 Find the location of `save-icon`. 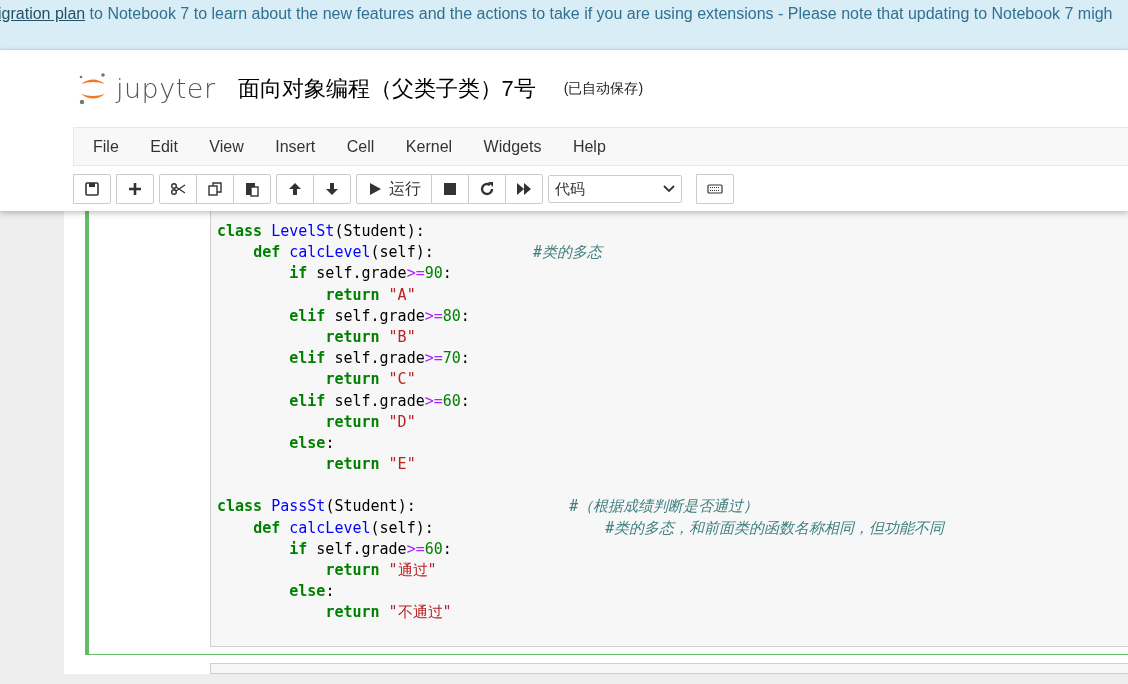

save-icon is located at coordinates (92, 189).